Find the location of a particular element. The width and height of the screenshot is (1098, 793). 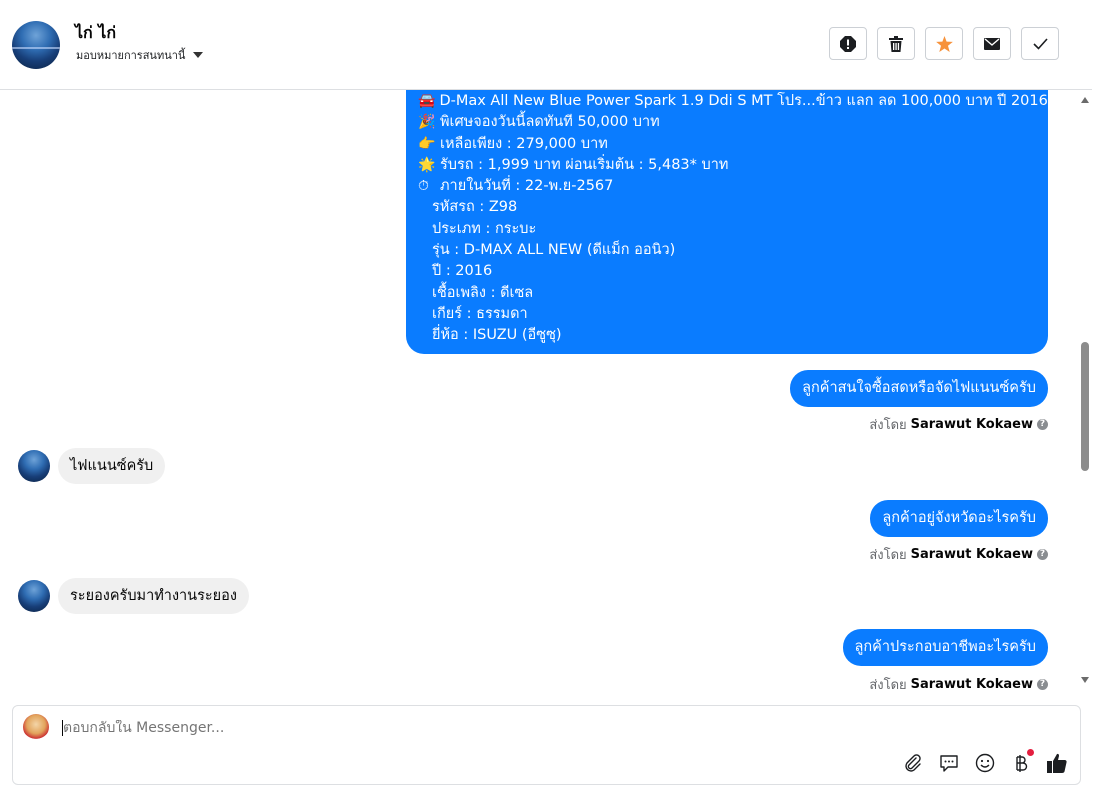

star-button is located at coordinates (944, 43).